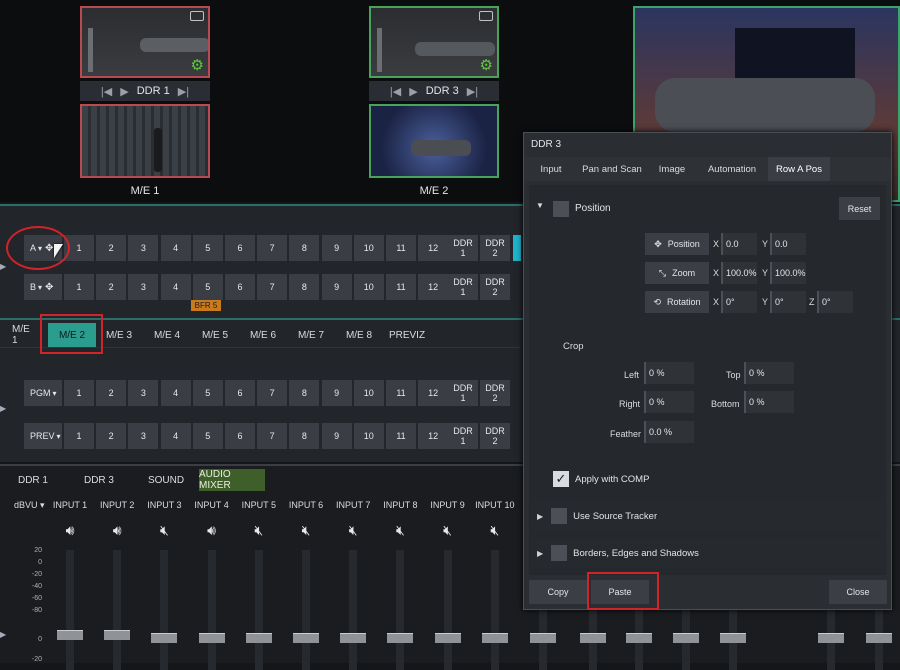 The width and height of the screenshot is (900, 670). What do you see at coordinates (472, 91) in the screenshot?
I see `next-icon: ▶|` at bounding box center [472, 91].